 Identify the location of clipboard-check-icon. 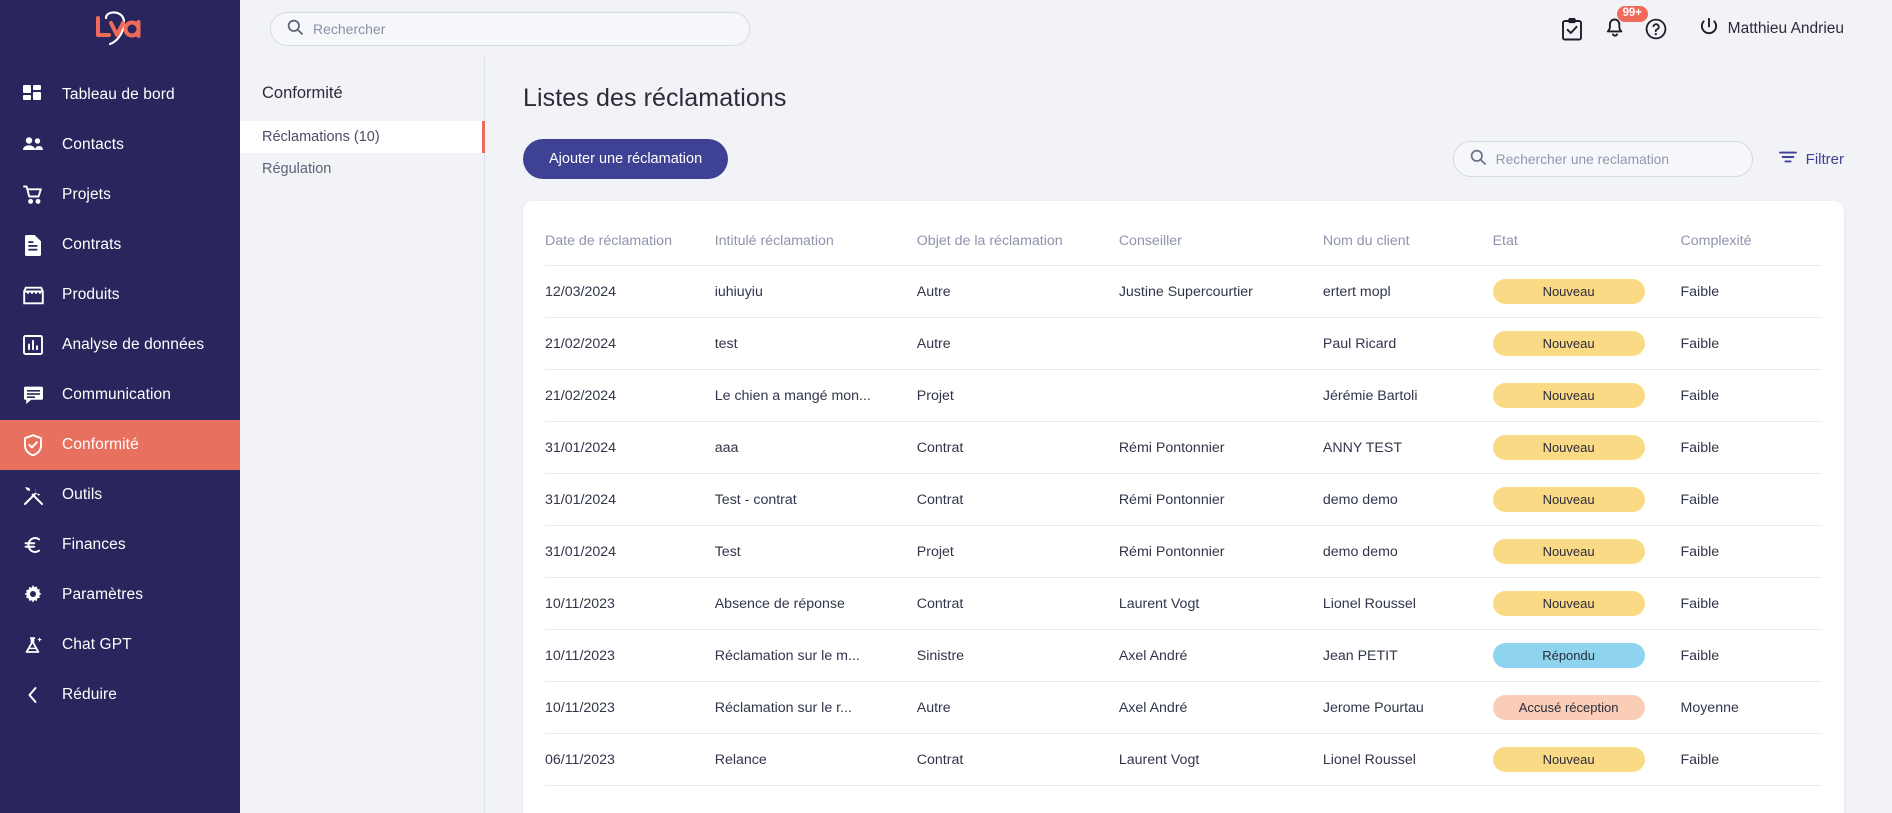
(1572, 29).